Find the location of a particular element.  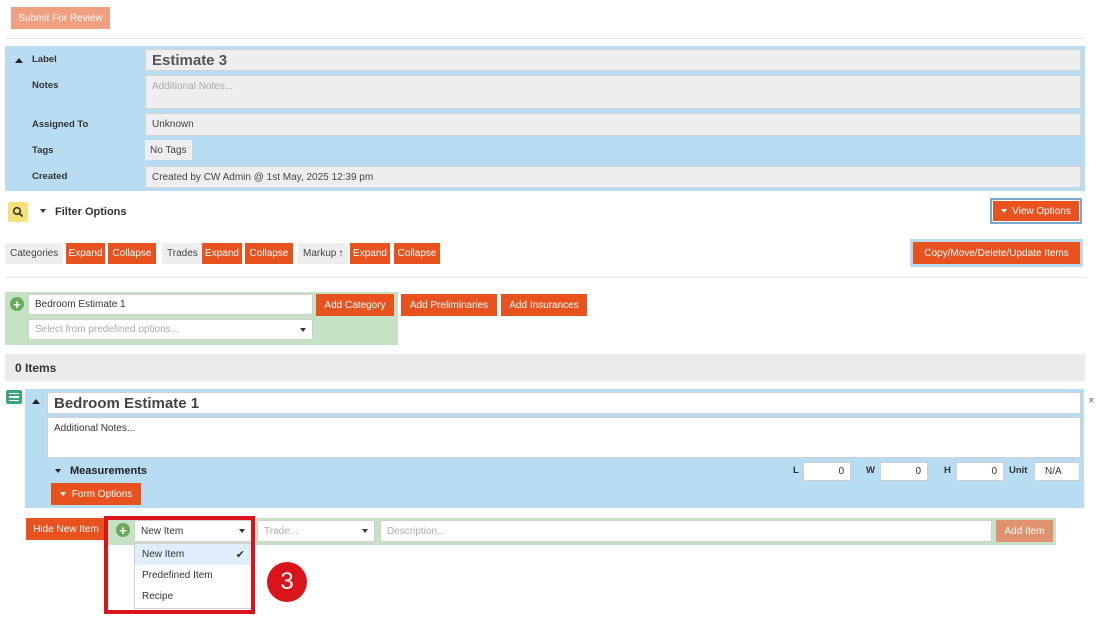

estimate-label-input: Estimate 3 is located at coordinates (613, 60).